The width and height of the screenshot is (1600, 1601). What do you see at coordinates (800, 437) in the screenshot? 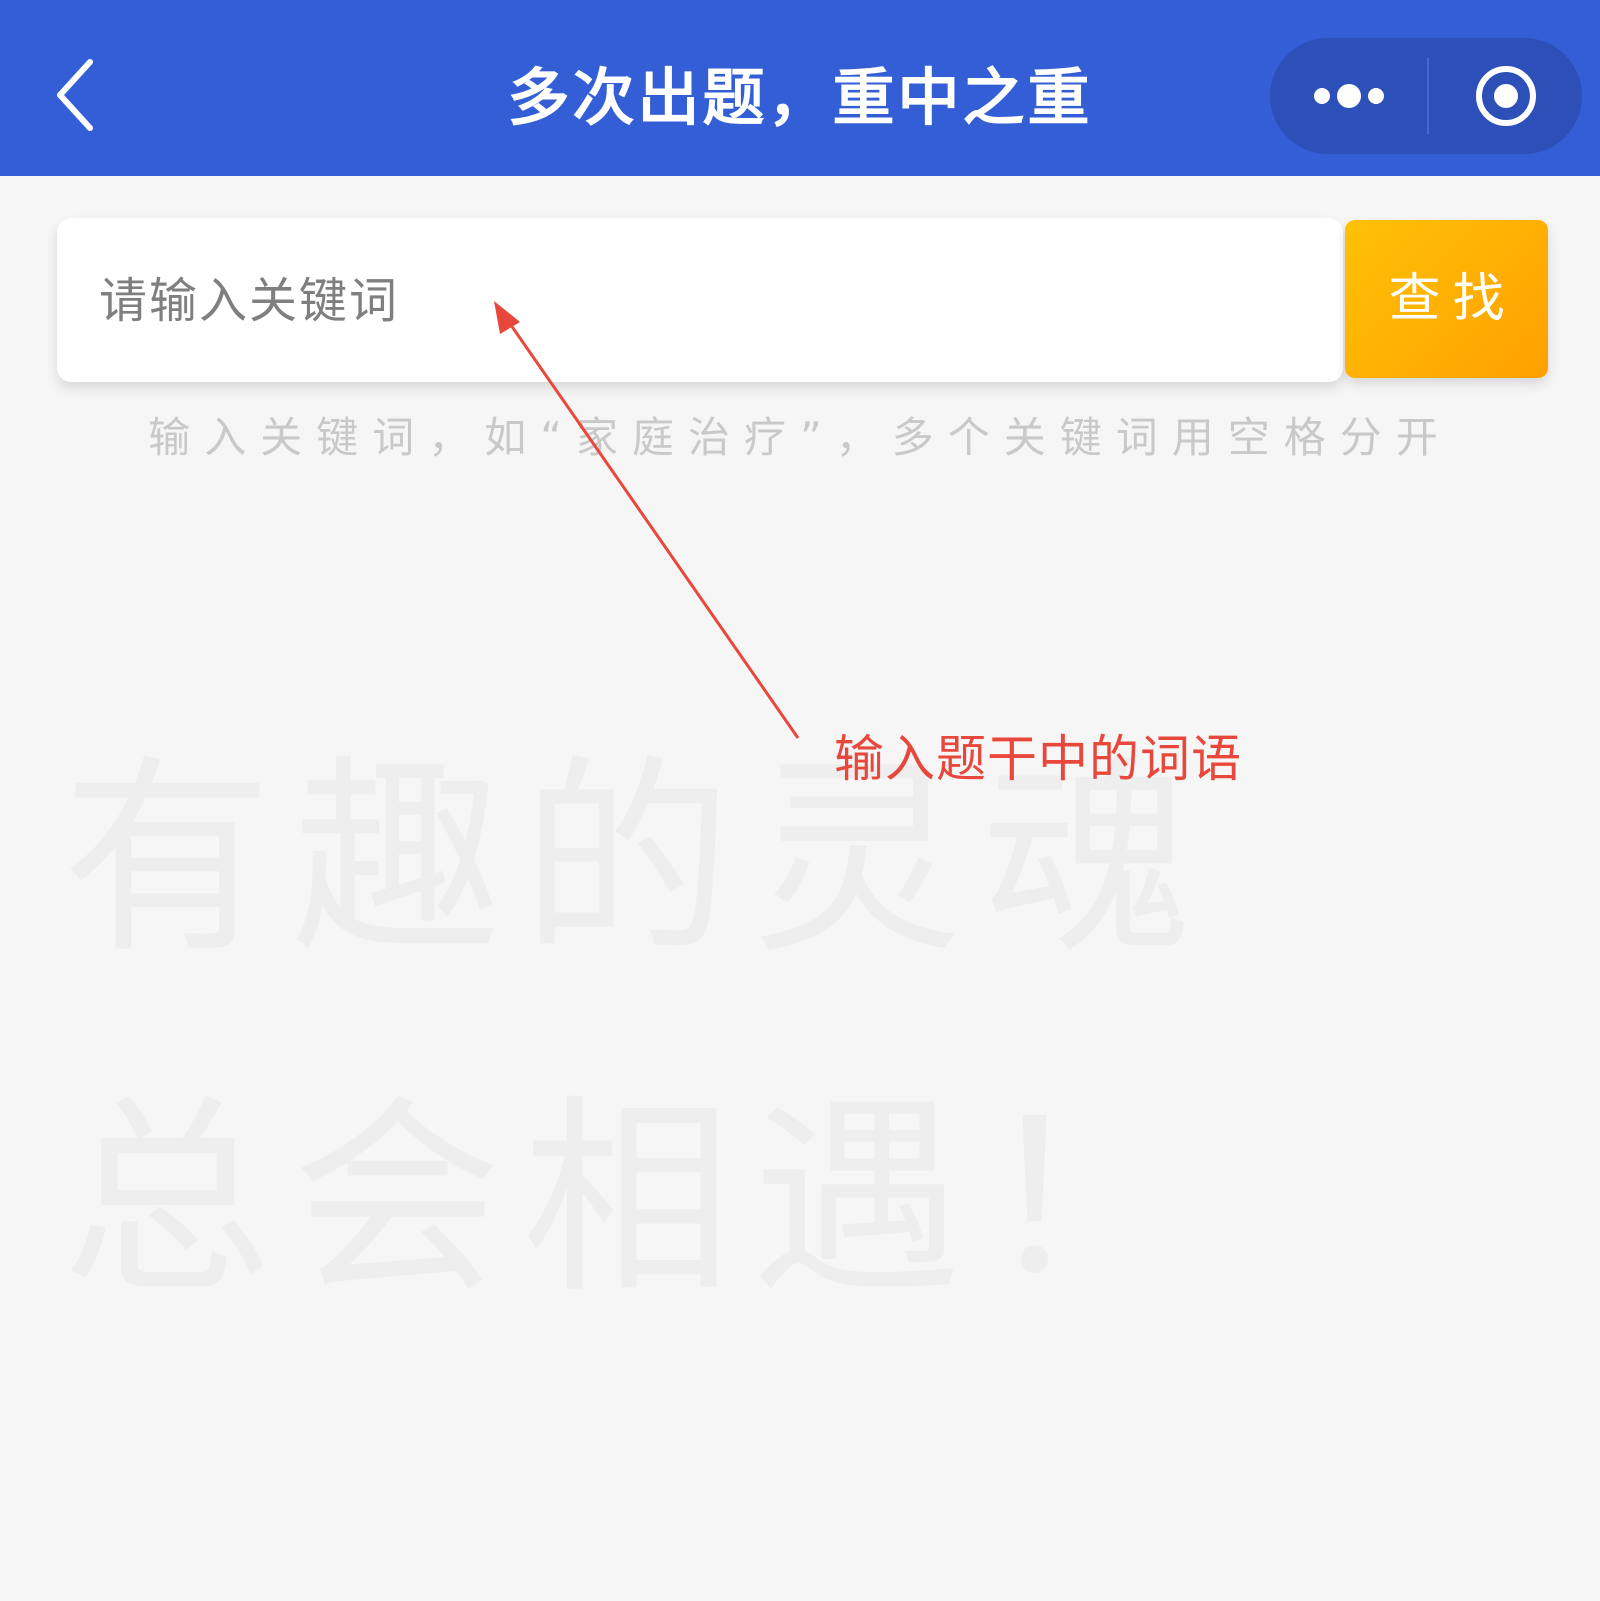
I see `search-hint: 输入关键词，如“家庭治疗”，多个关键词用空格分开` at bounding box center [800, 437].